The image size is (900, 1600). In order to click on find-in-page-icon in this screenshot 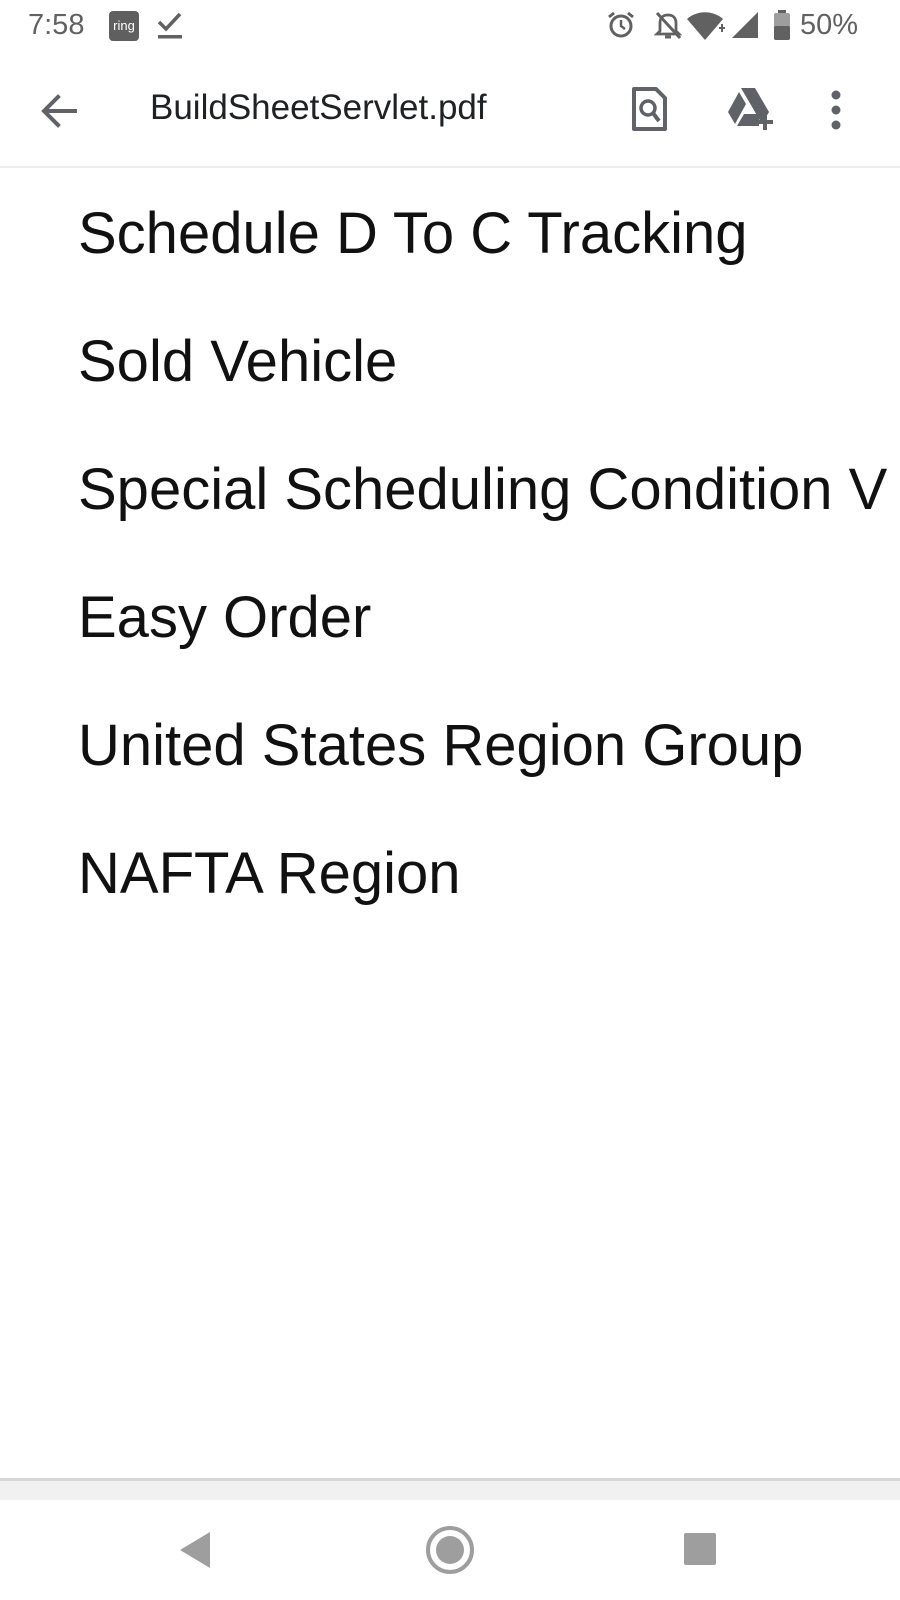, I will do `click(649, 109)`.